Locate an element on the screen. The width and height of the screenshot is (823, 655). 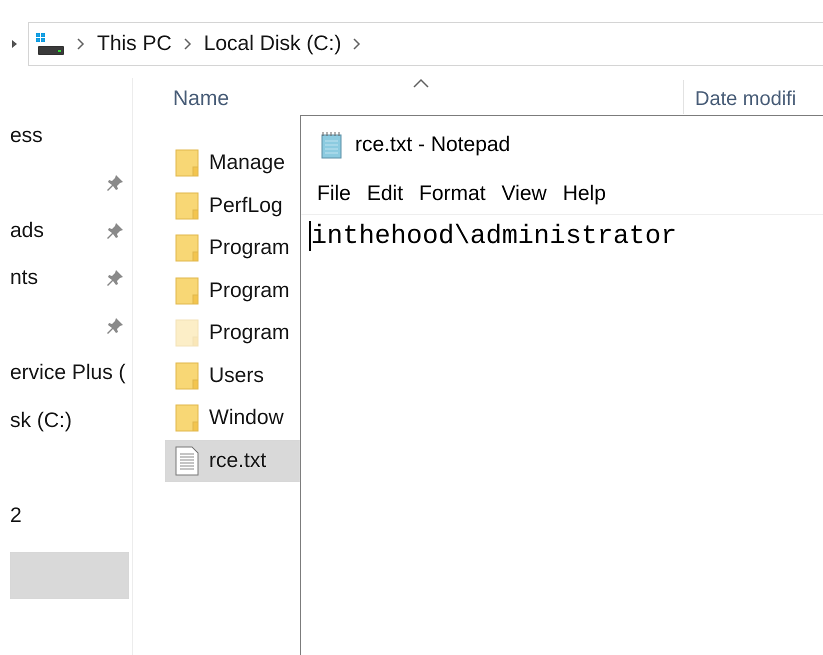
file-row: Manage is located at coordinates (232, 163).